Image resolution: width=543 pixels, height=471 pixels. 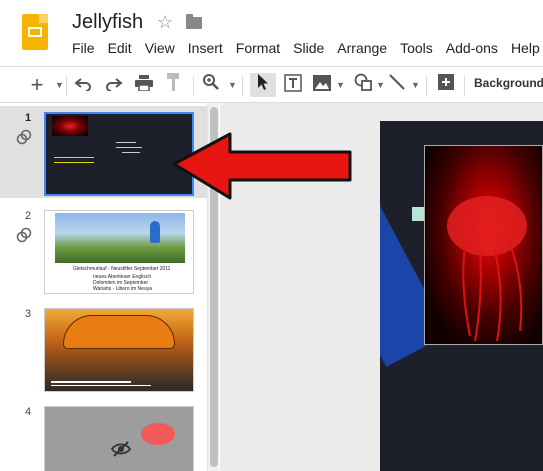 What do you see at coordinates (293, 85) in the screenshot?
I see `text-box-icon` at bounding box center [293, 85].